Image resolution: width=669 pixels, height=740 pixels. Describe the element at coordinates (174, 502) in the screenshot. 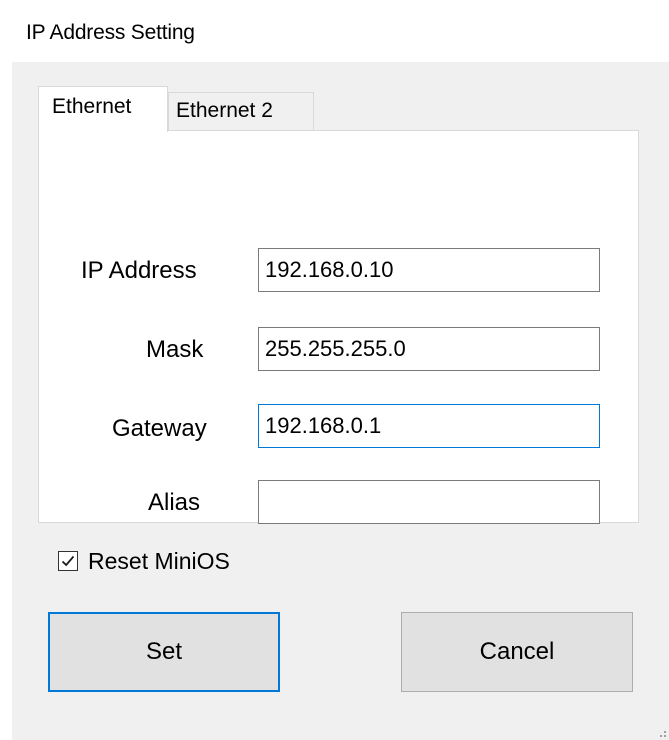

I see `alias-label: Alias` at that location.